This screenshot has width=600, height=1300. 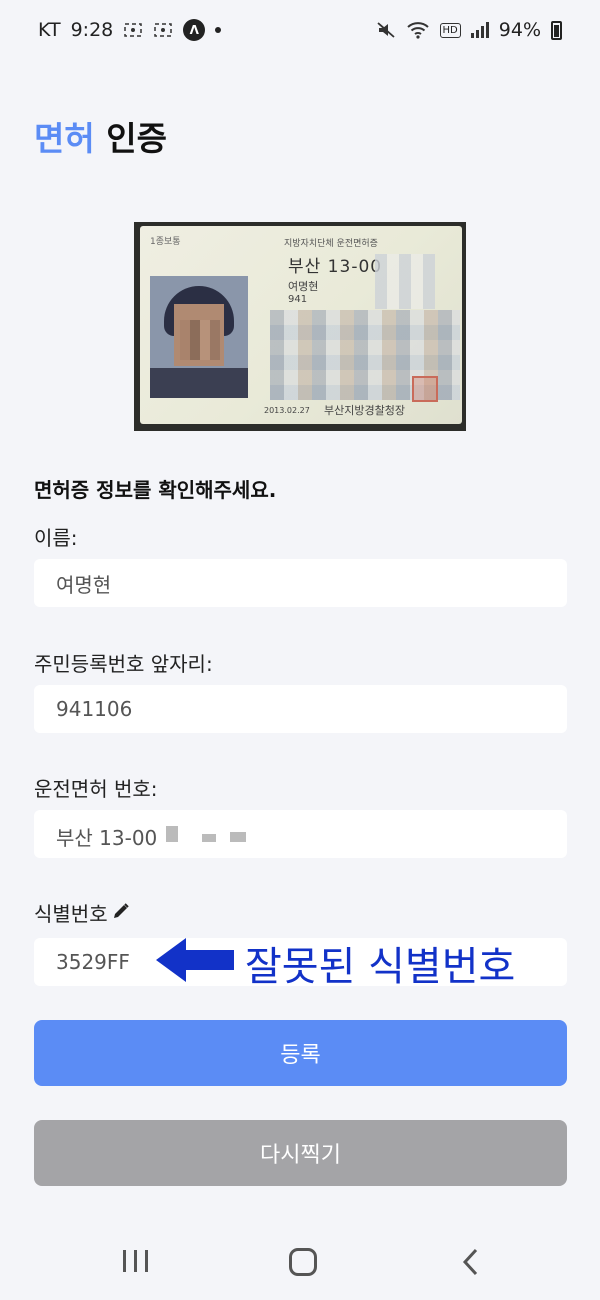 I want to click on page-title: 면허 인증, so click(x=100, y=136).